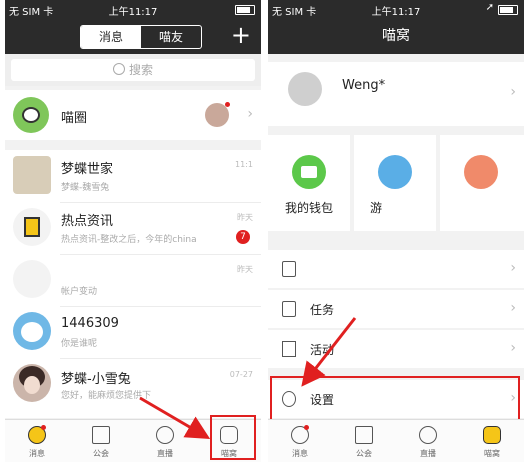  What do you see at coordinates (248, 378) in the screenshot?
I see `annotation-arrows` at bounding box center [248, 378].